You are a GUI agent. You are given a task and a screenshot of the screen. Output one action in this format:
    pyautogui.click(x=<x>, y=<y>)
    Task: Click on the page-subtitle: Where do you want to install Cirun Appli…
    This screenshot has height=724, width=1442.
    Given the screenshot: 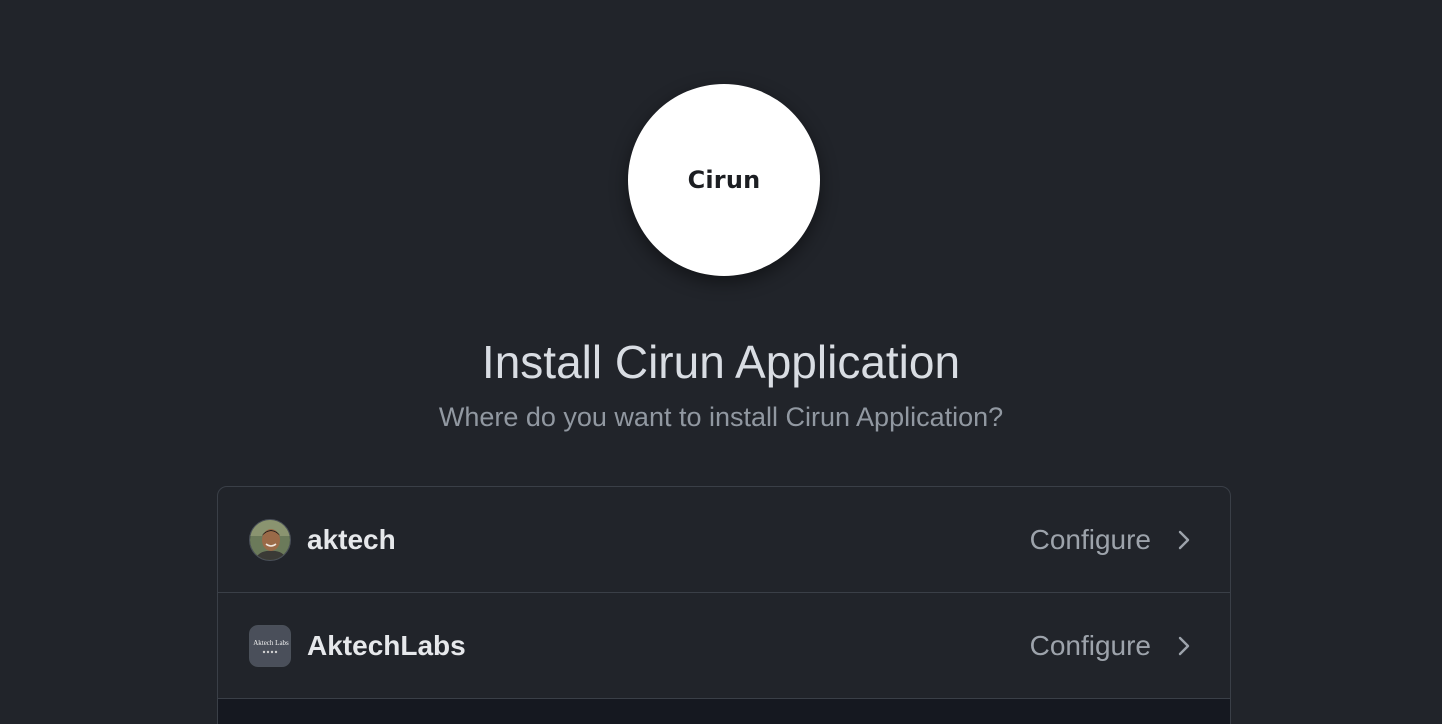 What is the action you would take?
    pyautogui.click(x=721, y=417)
    